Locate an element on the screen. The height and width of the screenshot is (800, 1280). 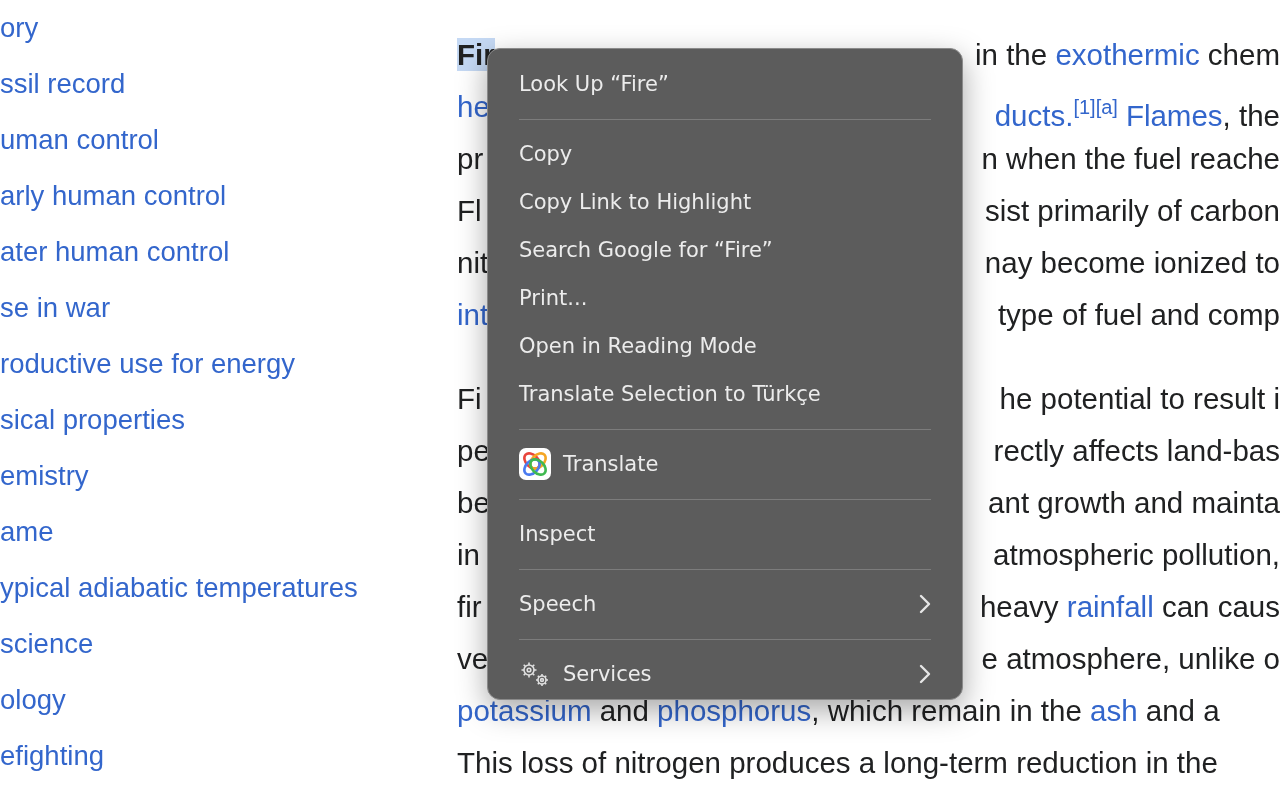
menu-item: Translate Selection to Türkçe is located at coordinates (725, 394).